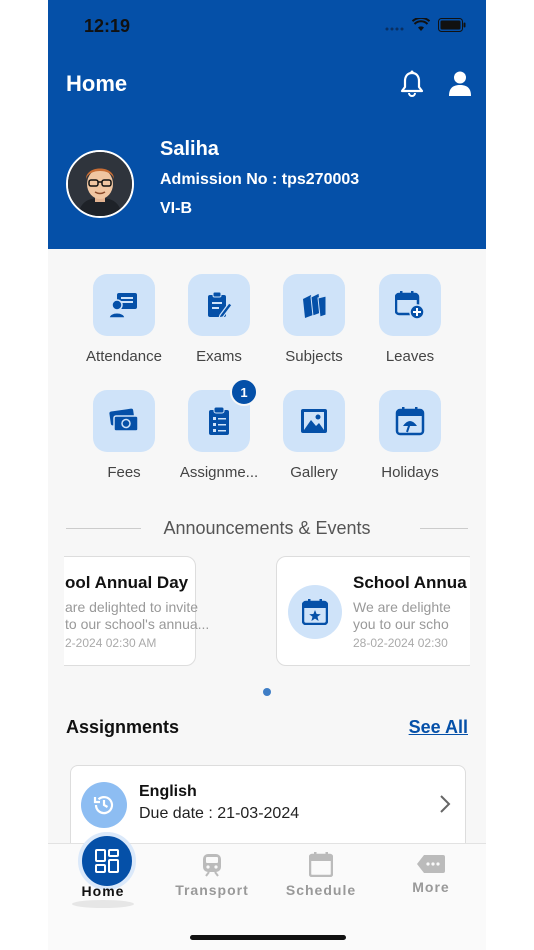  What do you see at coordinates (394, 28) in the screenshot?
I see `signal-icon` at bounding box center [394, 28].